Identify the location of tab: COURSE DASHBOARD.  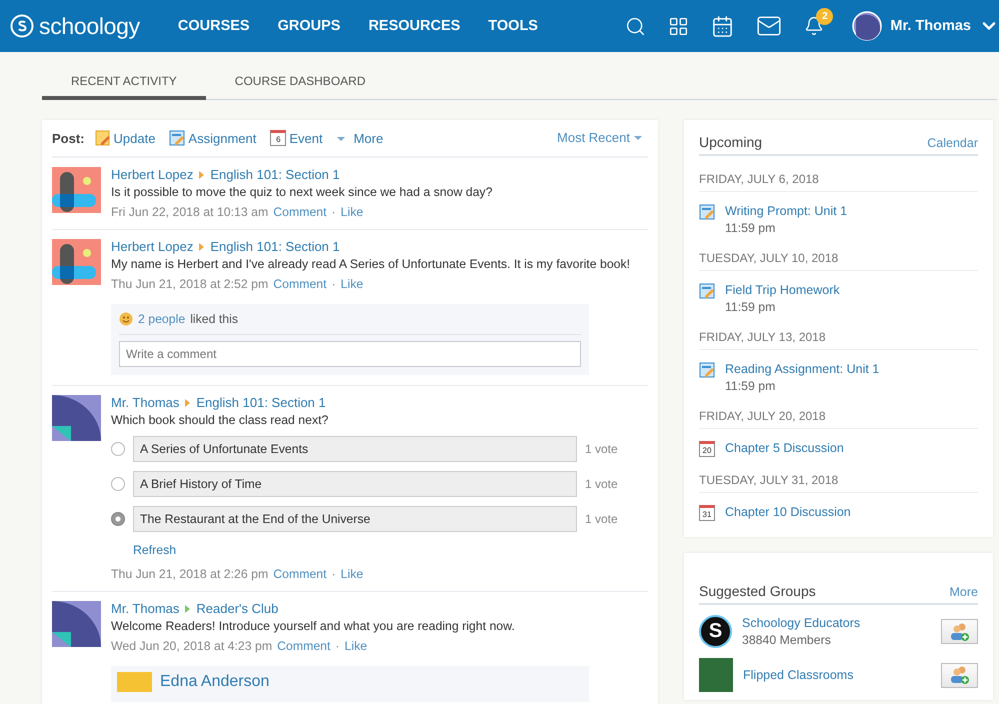
(300, 84).